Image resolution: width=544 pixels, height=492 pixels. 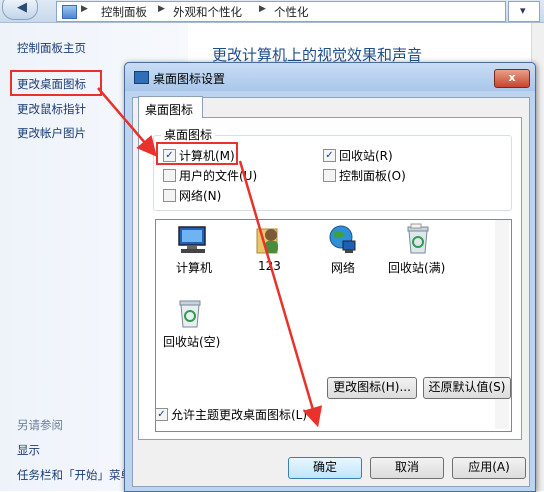 What do you see at coordinates (169, 110) in the screenshot?
I see `tab-label: 桌面图标` at bounding box center [169, 110].